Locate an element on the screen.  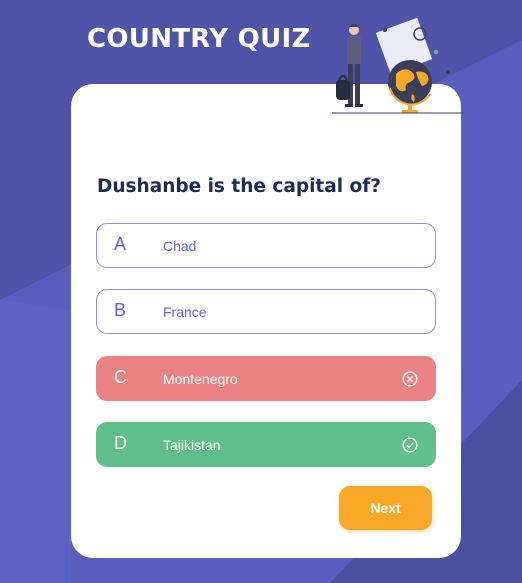
option-label: Montenegro is located at coordinates (200, 379).